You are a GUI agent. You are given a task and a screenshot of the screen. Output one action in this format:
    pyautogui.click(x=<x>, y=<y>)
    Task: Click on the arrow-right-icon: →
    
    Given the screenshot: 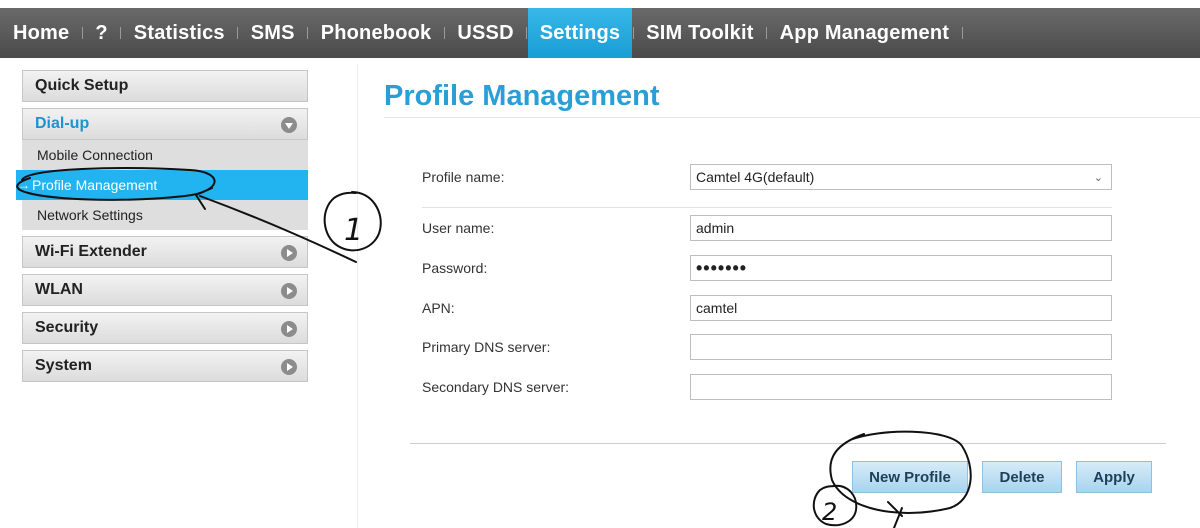 What is the action you would take?
    pyautogui.click(x=24, y=185)
    